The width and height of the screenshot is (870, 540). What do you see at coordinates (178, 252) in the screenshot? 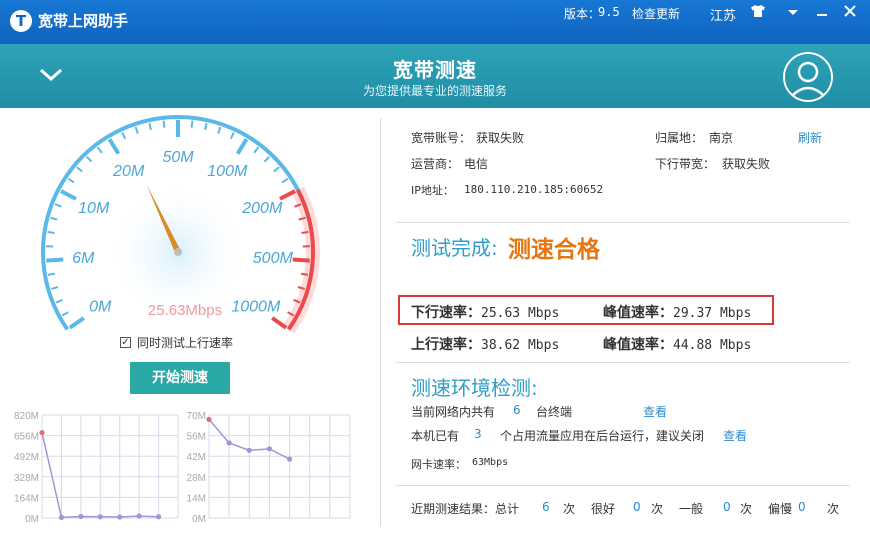
I see `gauge-needle-hub` at bounding box center [178, 252].